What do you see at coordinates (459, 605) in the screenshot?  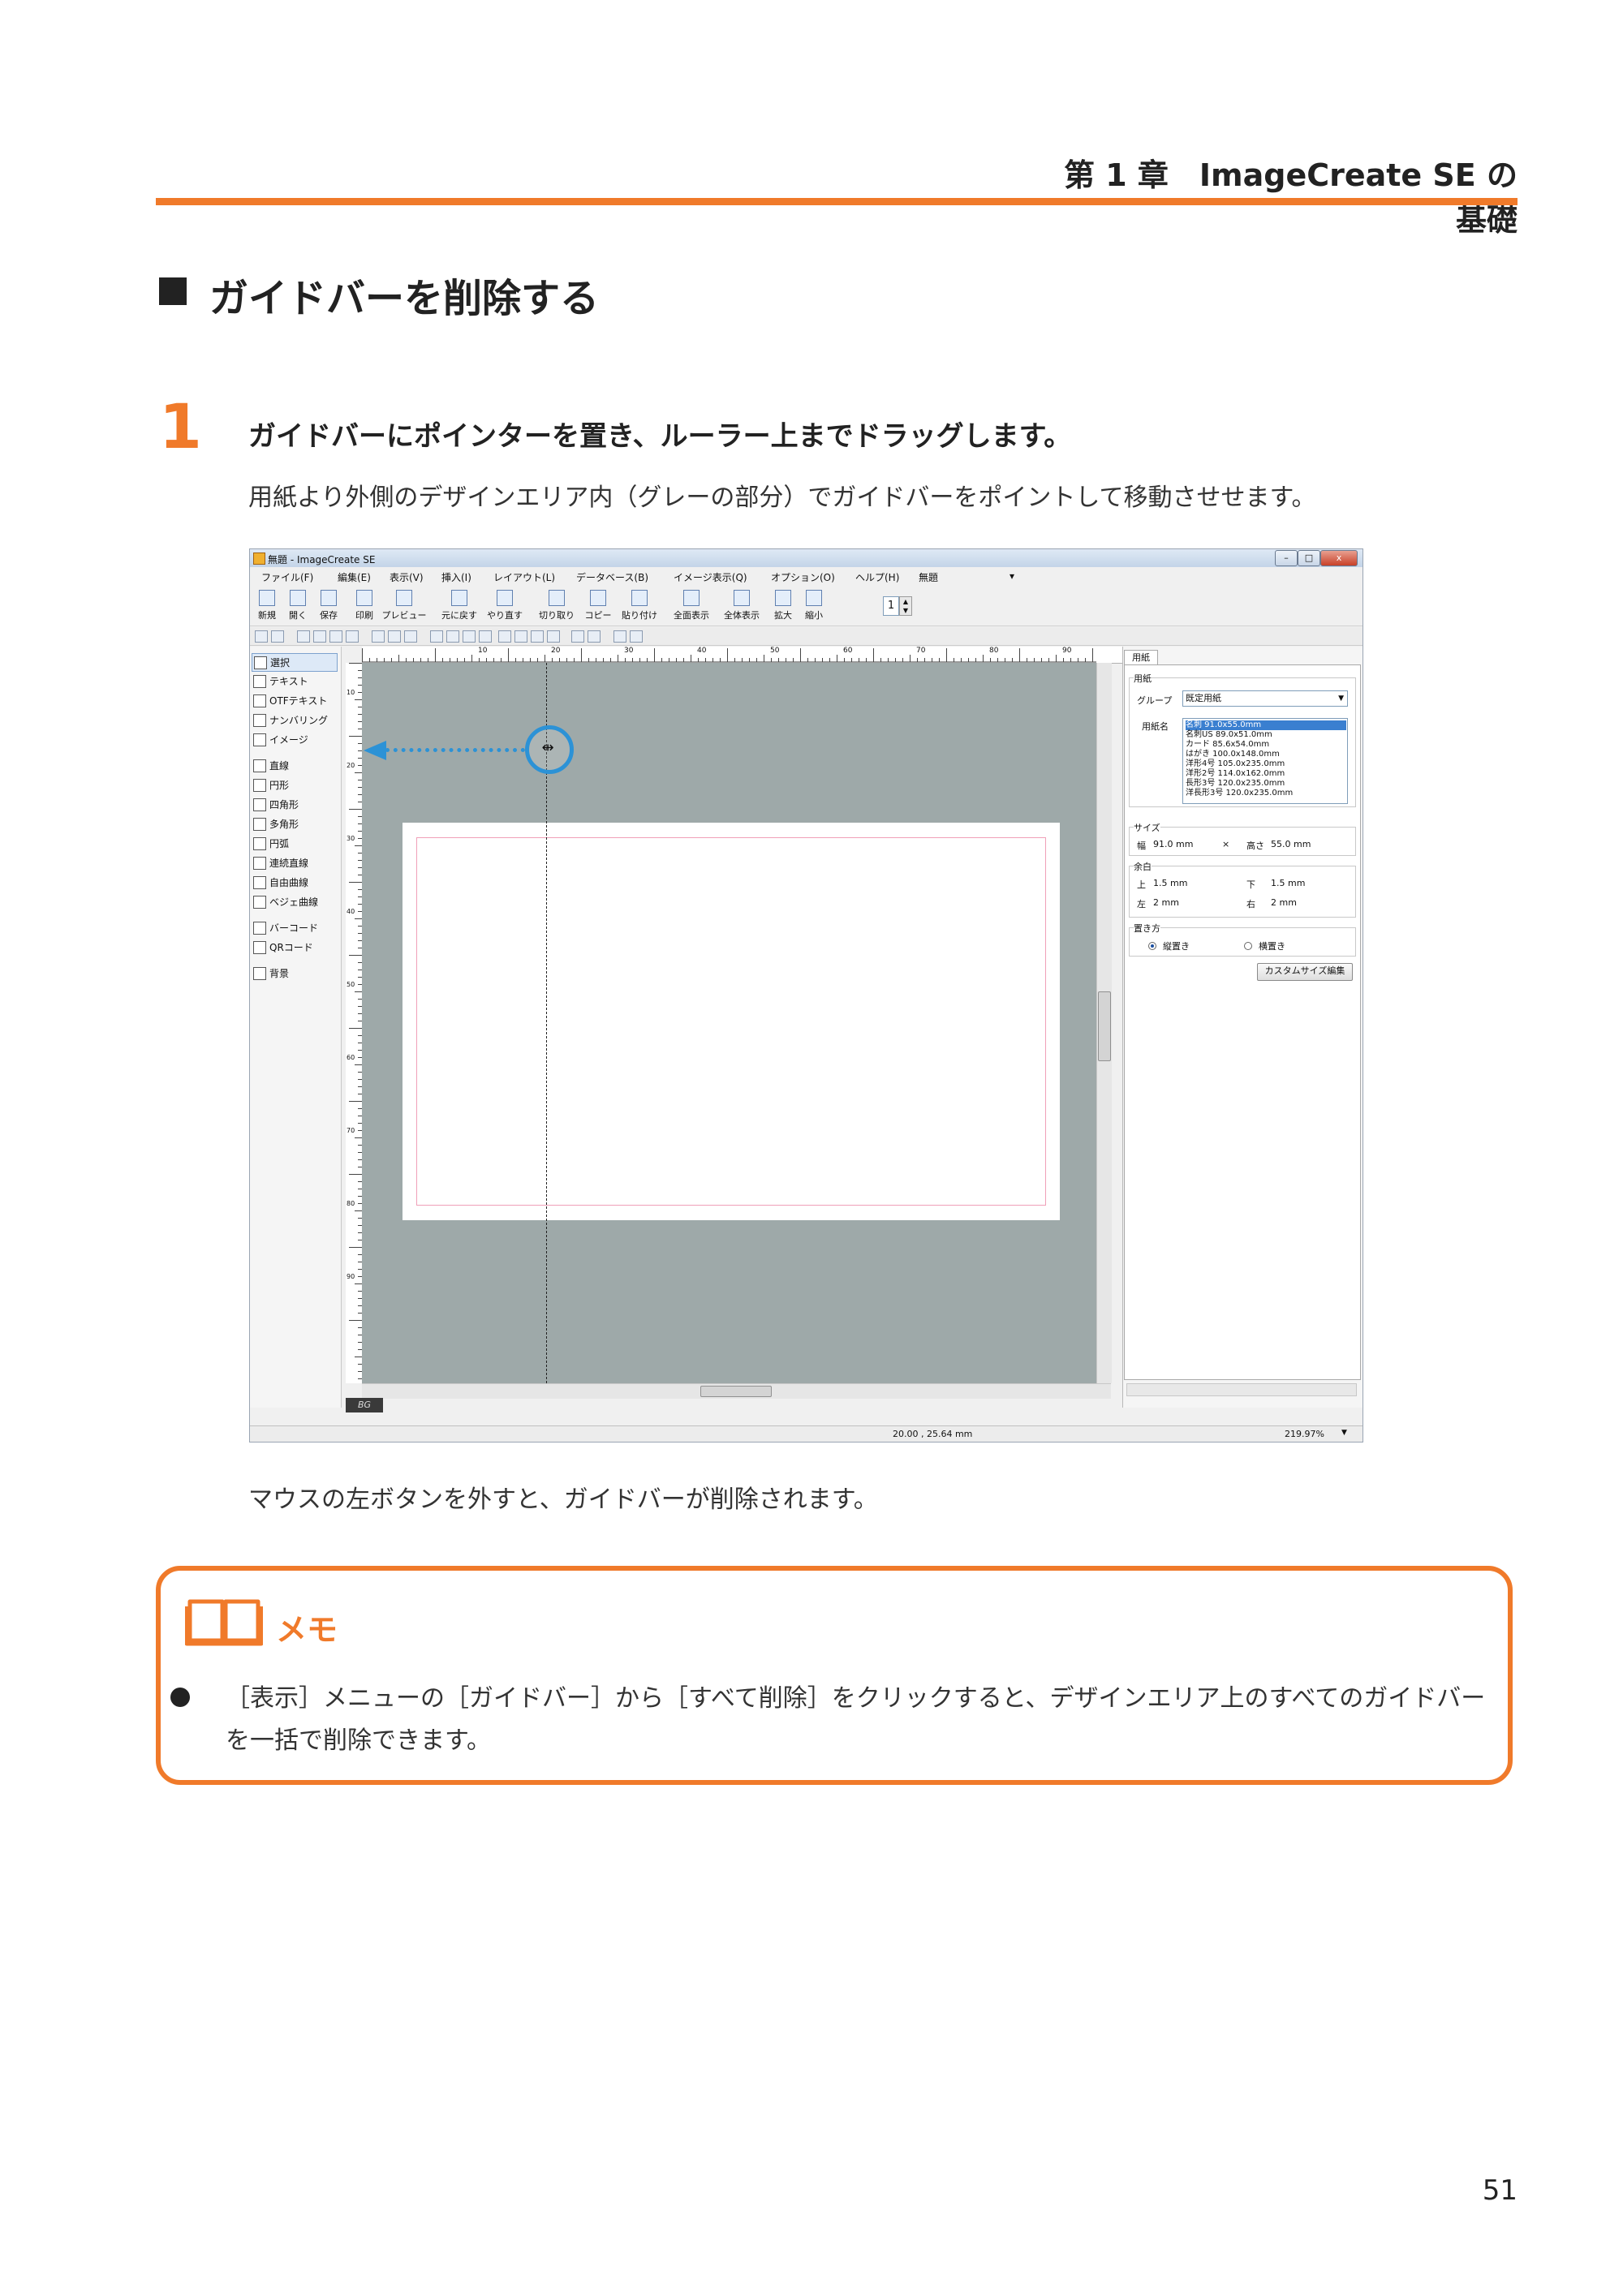 I see `undo-button: 元に戻す` at bounding box center [459, 605].